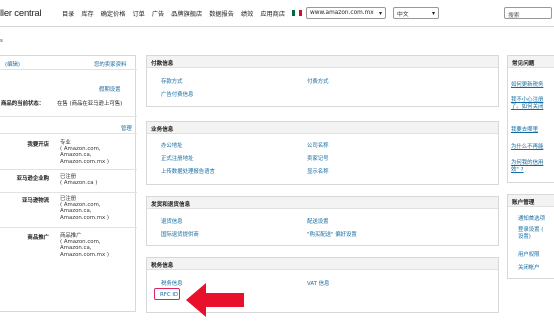 This screenshot has height=323, width=554. I want to click on vat-info-link: VAT 信息, so click(318, 283).